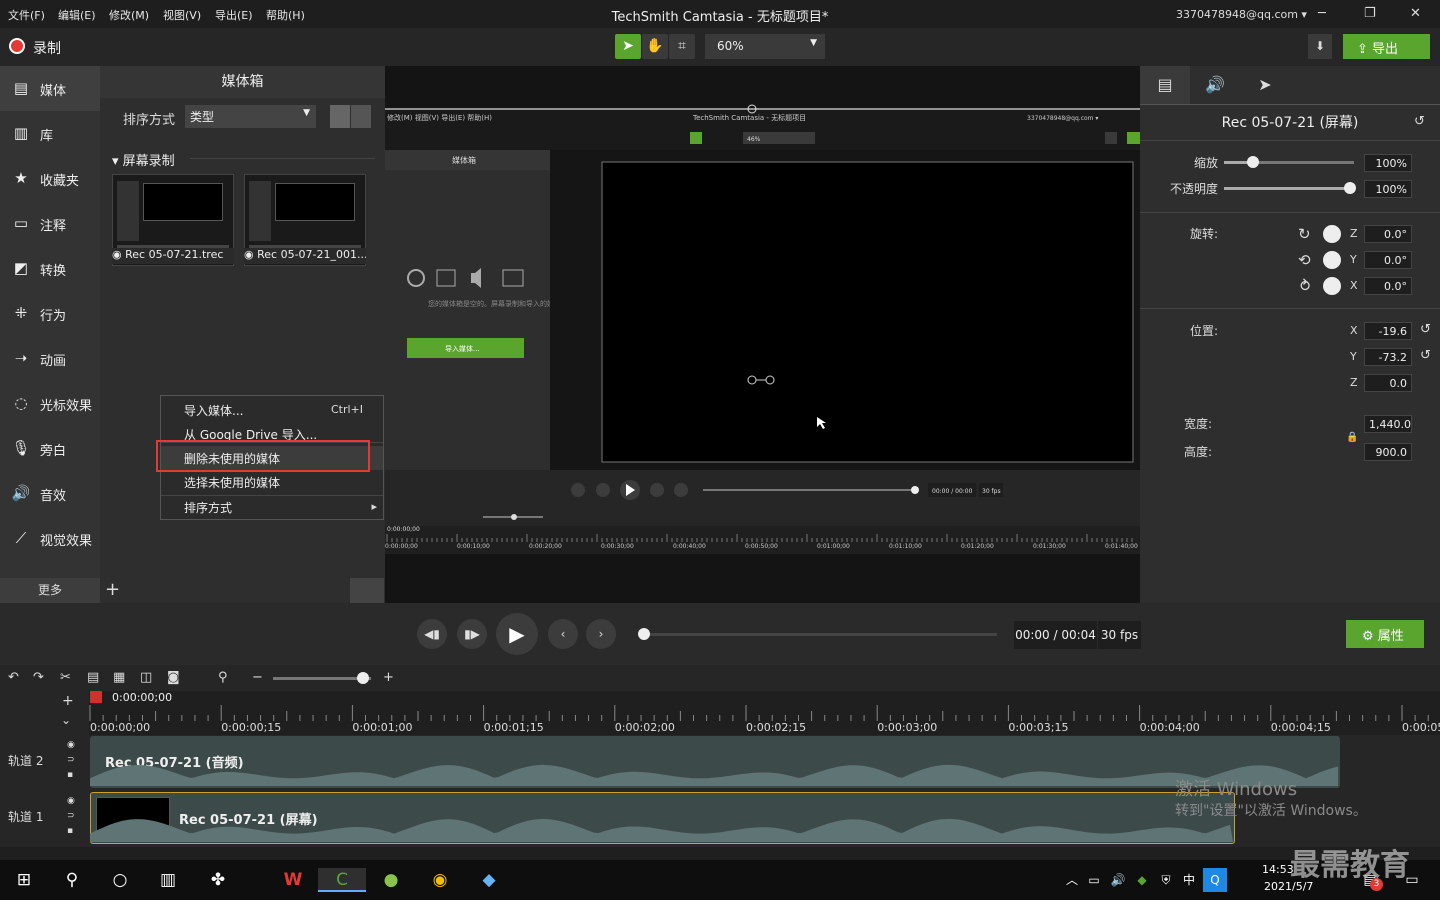 This screenshot has width=1440, height=900. I want to click on opacity-slider, so click(1289, 188).